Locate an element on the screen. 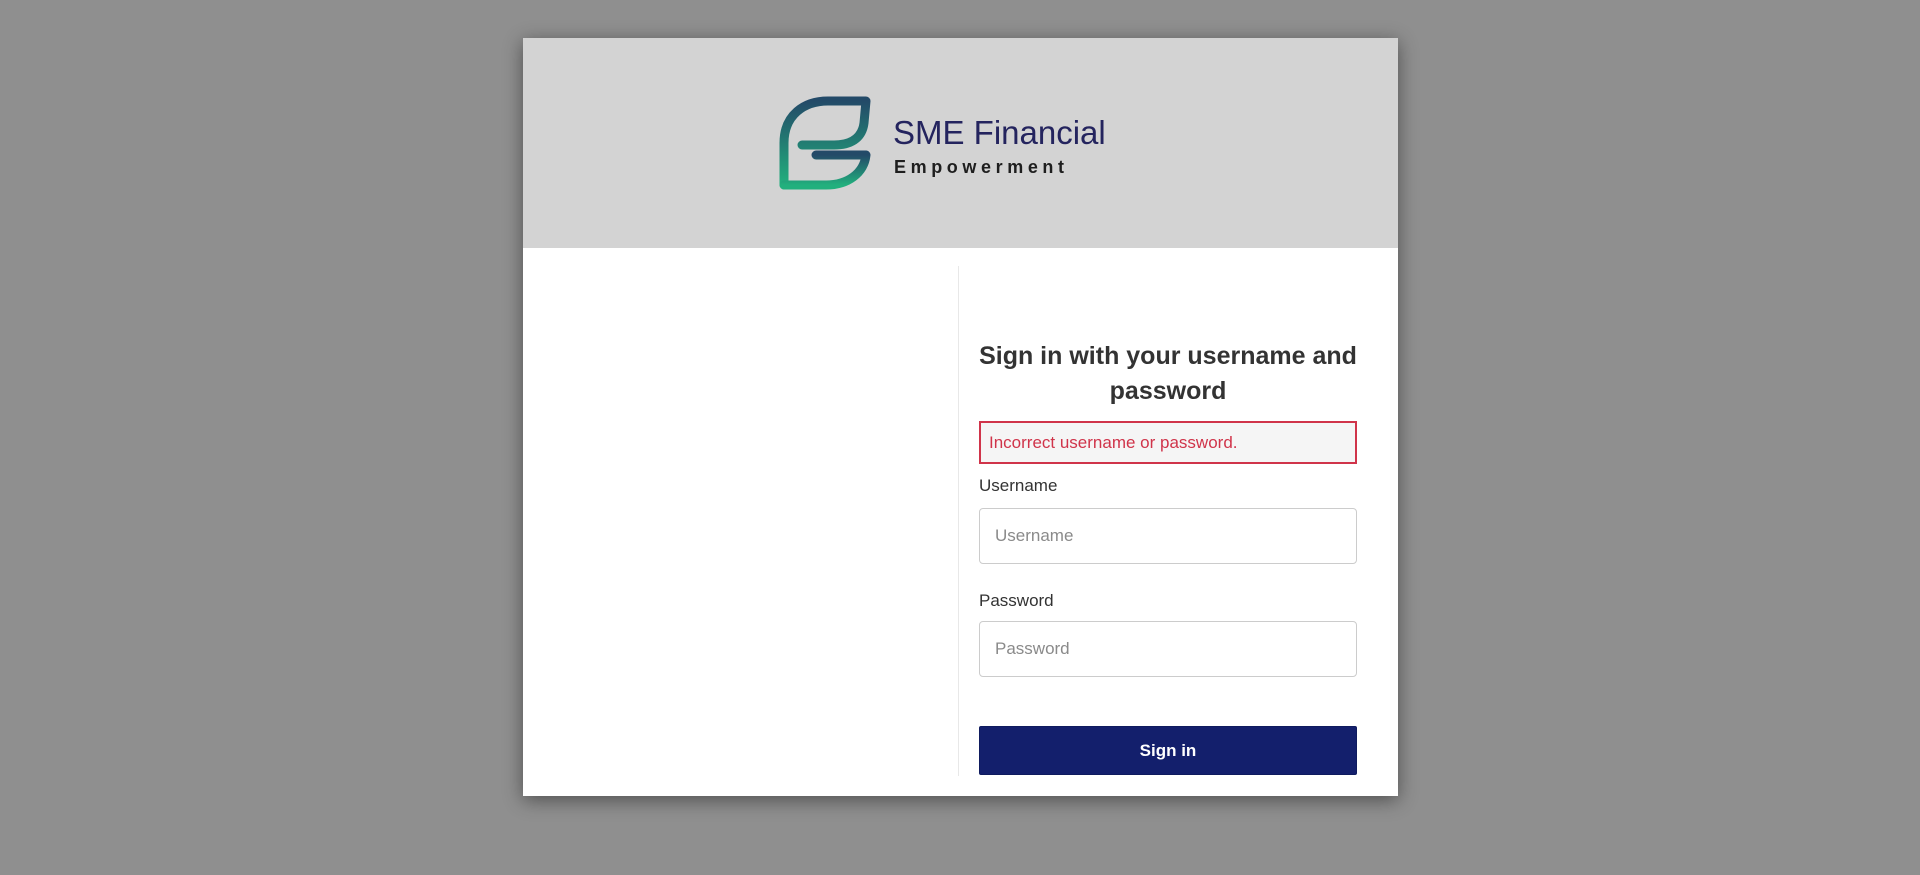 The height and width of the screenshot is (875, 1920). brand-banner: SME Financial Empowerment is located at coordinates (960, 143).